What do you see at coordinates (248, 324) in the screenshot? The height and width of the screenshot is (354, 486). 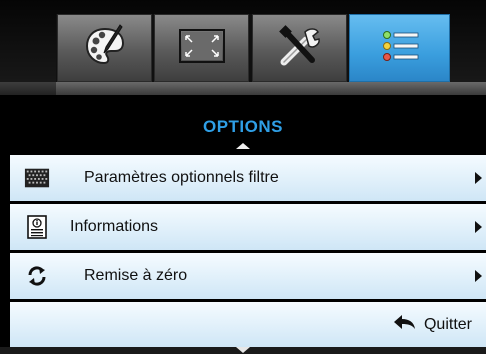 I see `quit-row: Quitter` at bounding box center [248, 324].